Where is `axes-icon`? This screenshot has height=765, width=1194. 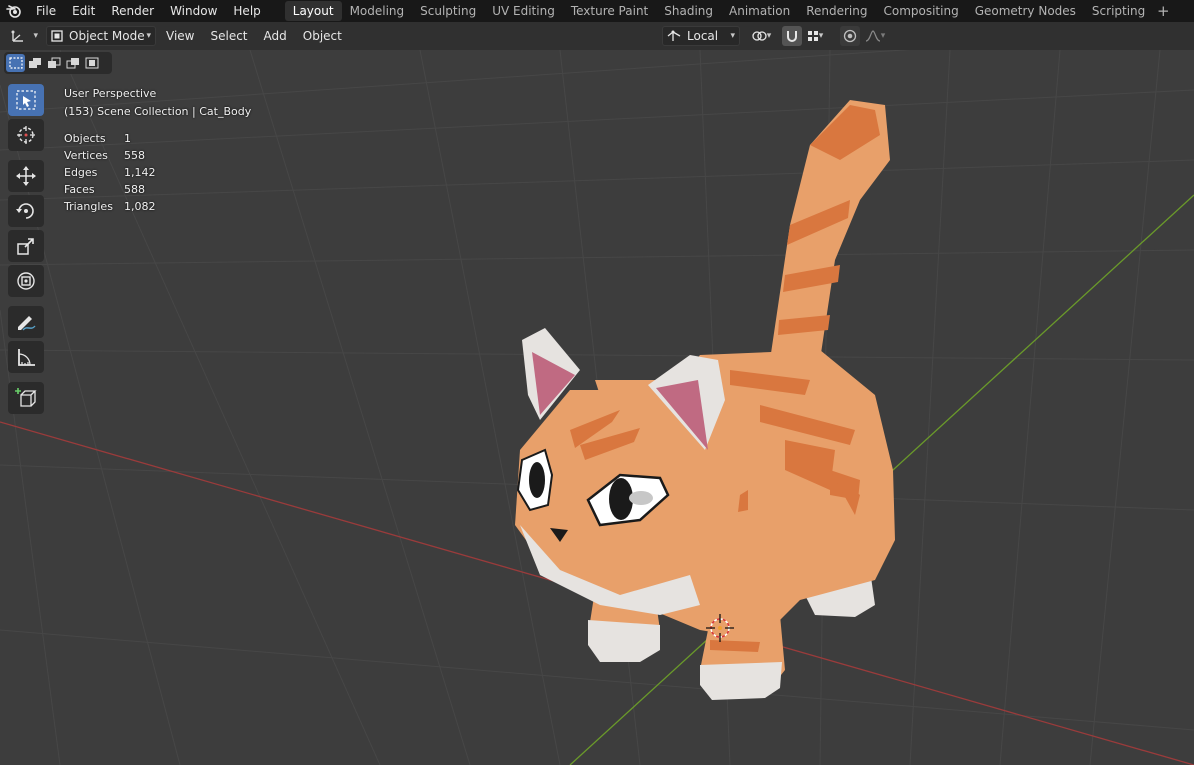
axes-icon is located at coordinates (17, 36).